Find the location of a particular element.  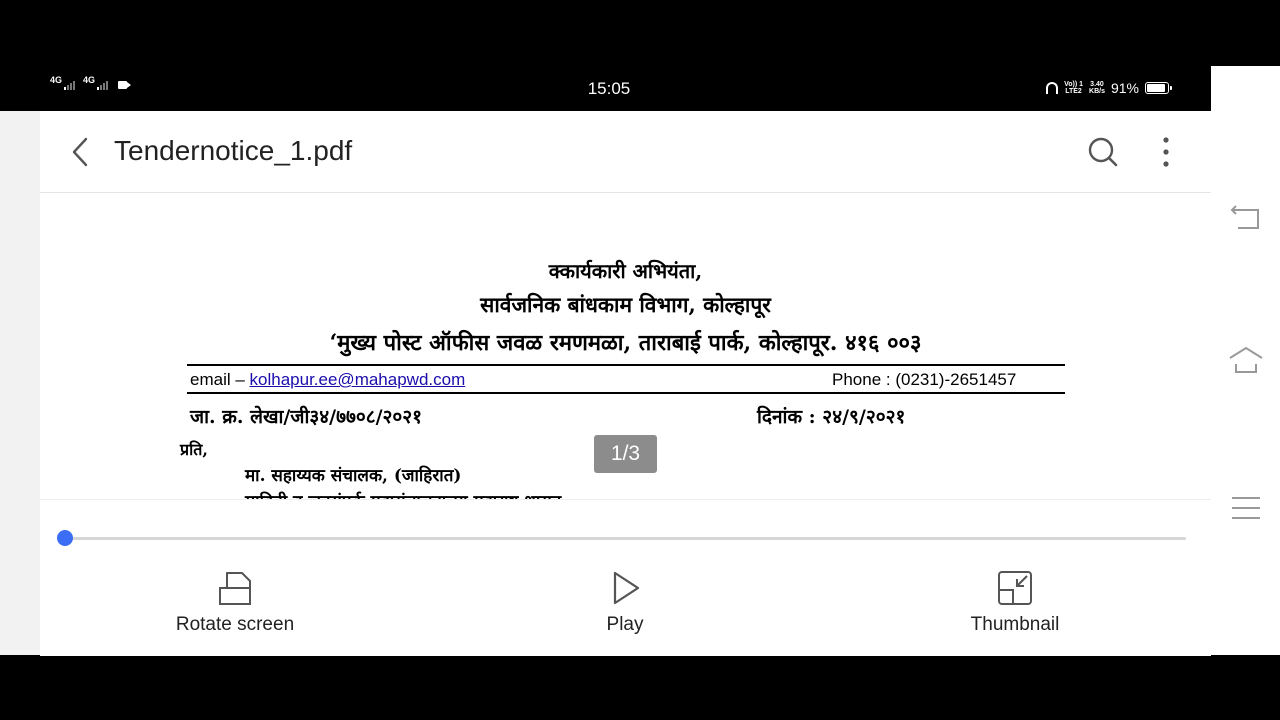

battery-icon is located at coordinates (1158, 88).